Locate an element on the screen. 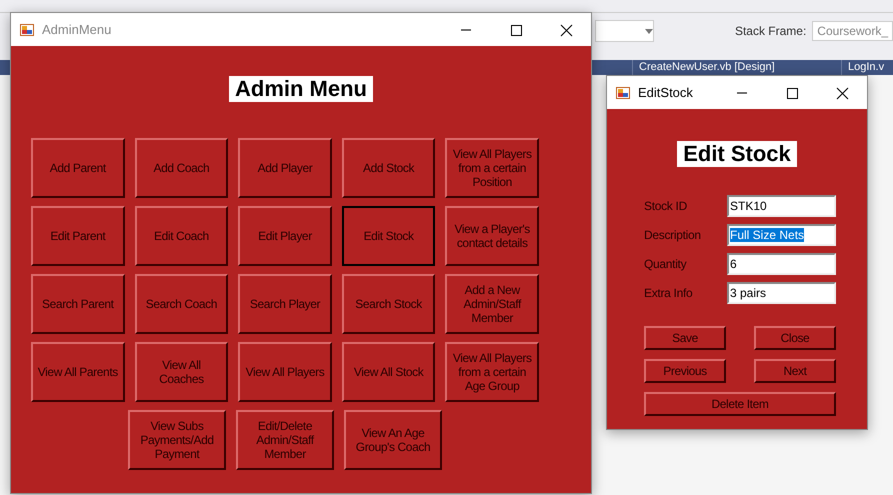  field-label: Description is located at coordinates (673, 235).